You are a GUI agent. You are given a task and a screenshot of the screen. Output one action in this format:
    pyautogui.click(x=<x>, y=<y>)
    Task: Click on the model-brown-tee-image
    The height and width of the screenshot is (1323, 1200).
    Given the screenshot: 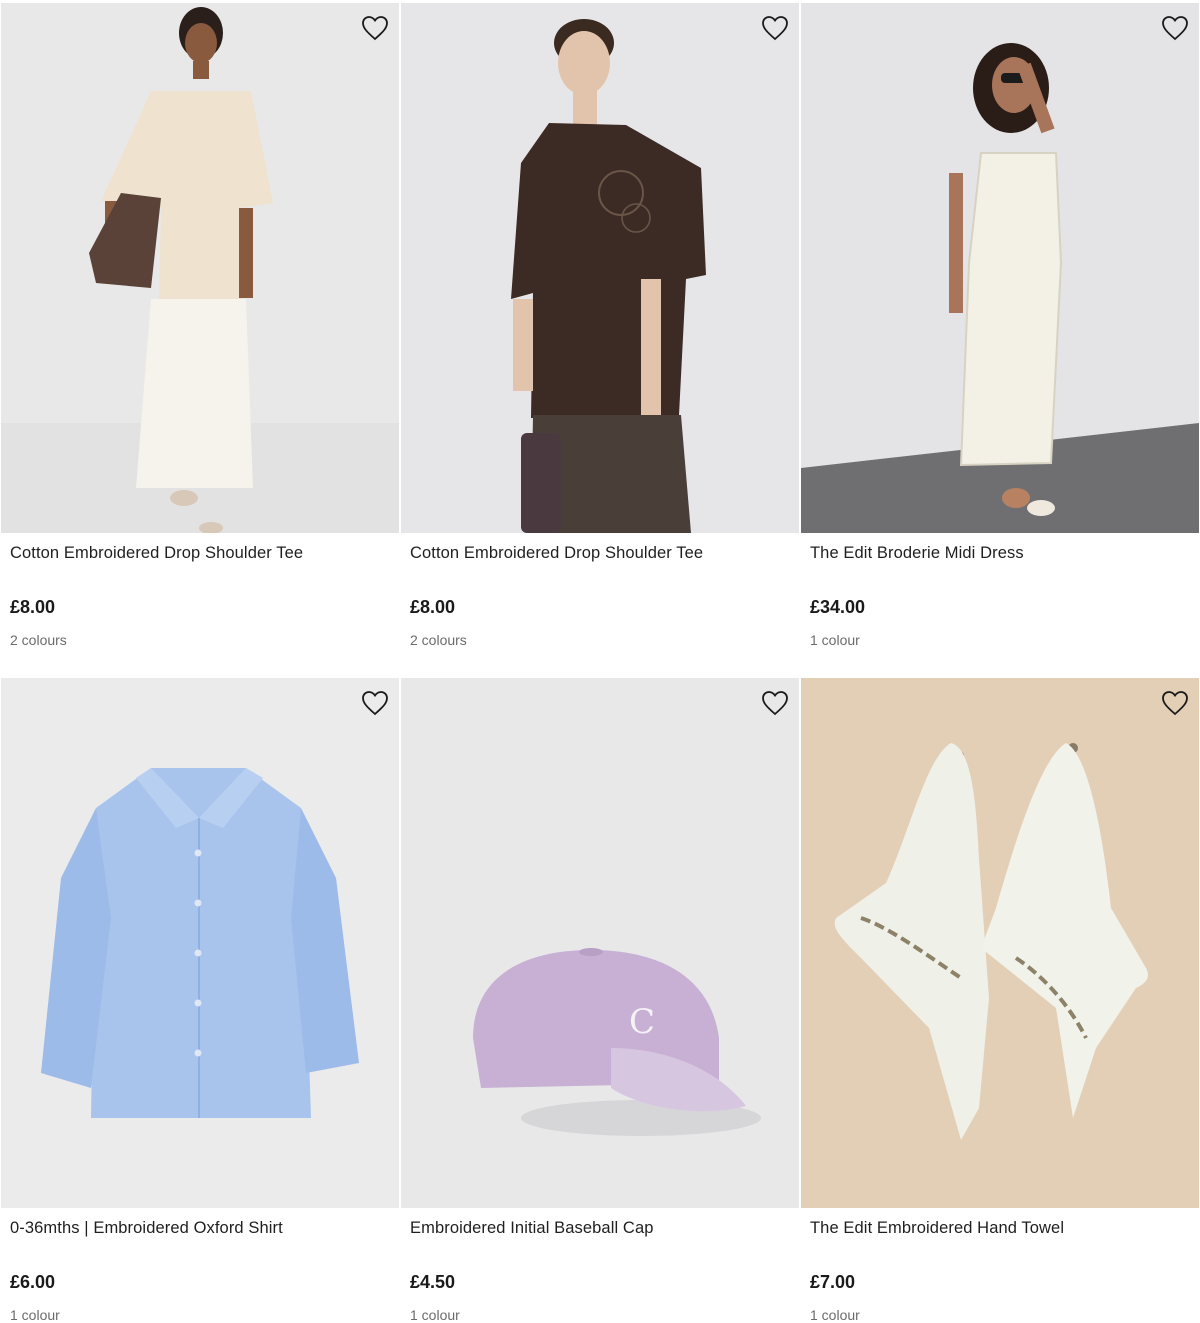 What is the action you would take?
    pyautogui.click(x=600, y=268)
    